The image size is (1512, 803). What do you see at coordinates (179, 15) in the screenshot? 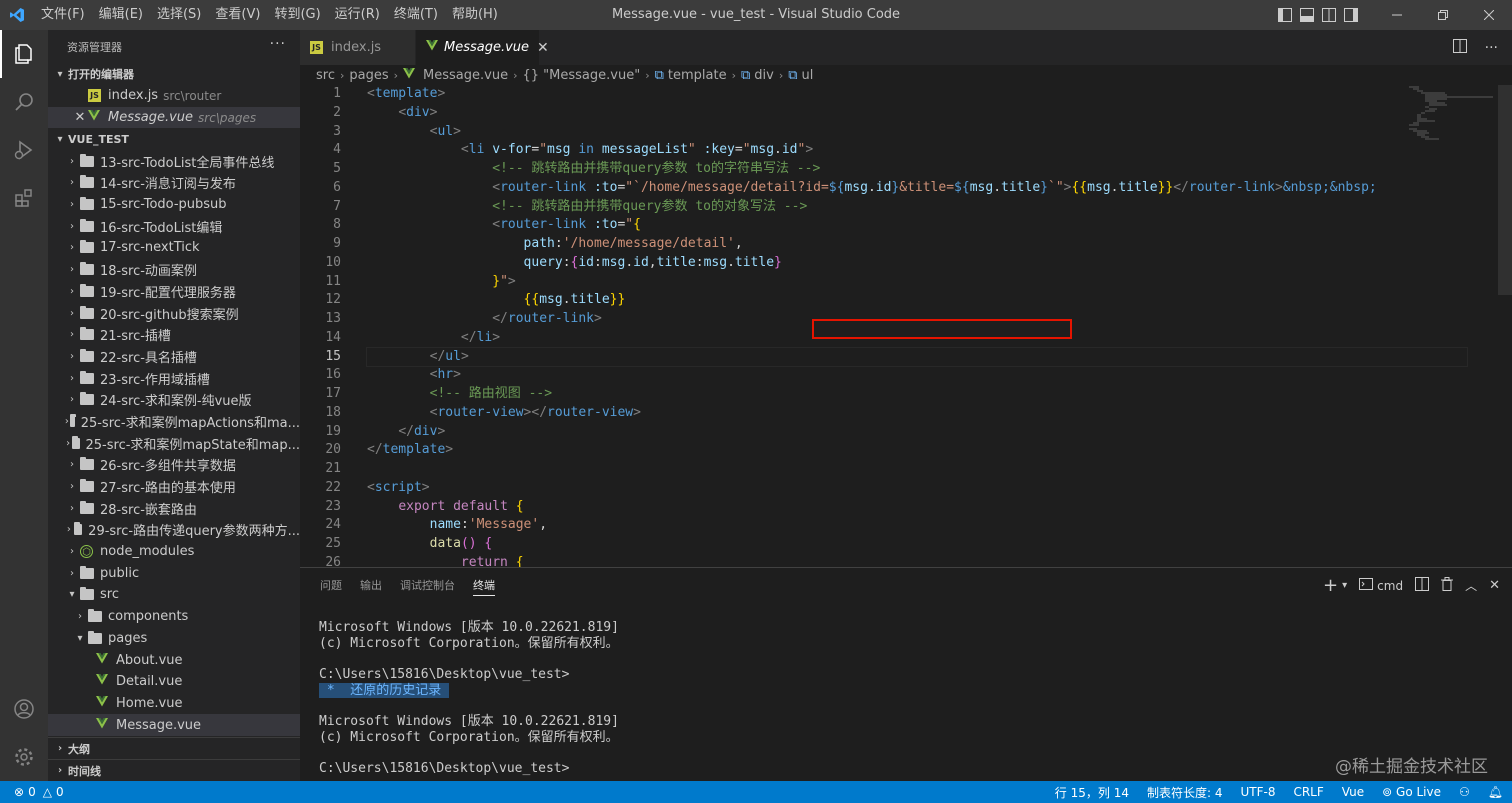
I see `menu-selection: 选择(S)` at bounding box center [179, 15].